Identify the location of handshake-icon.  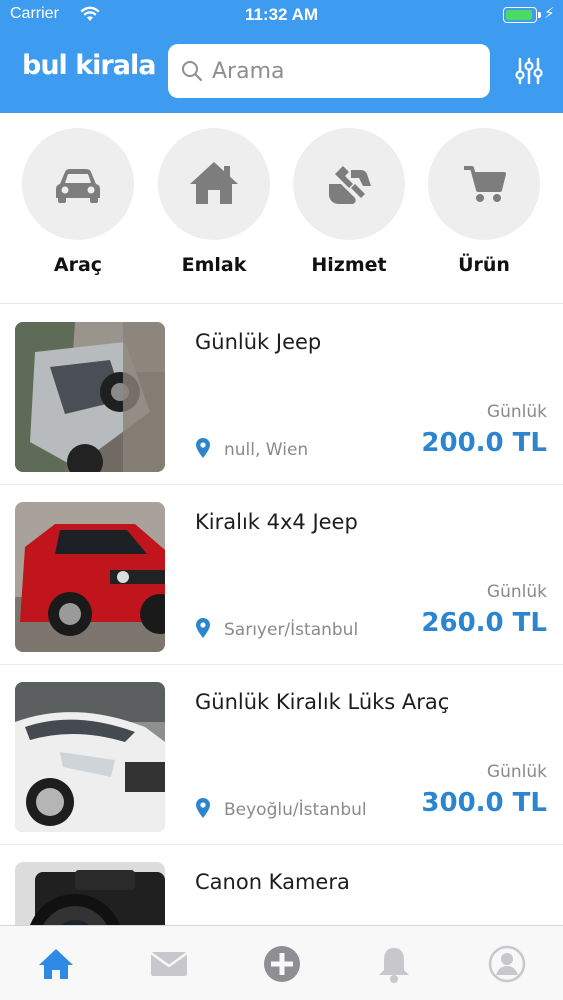
(350, 185).